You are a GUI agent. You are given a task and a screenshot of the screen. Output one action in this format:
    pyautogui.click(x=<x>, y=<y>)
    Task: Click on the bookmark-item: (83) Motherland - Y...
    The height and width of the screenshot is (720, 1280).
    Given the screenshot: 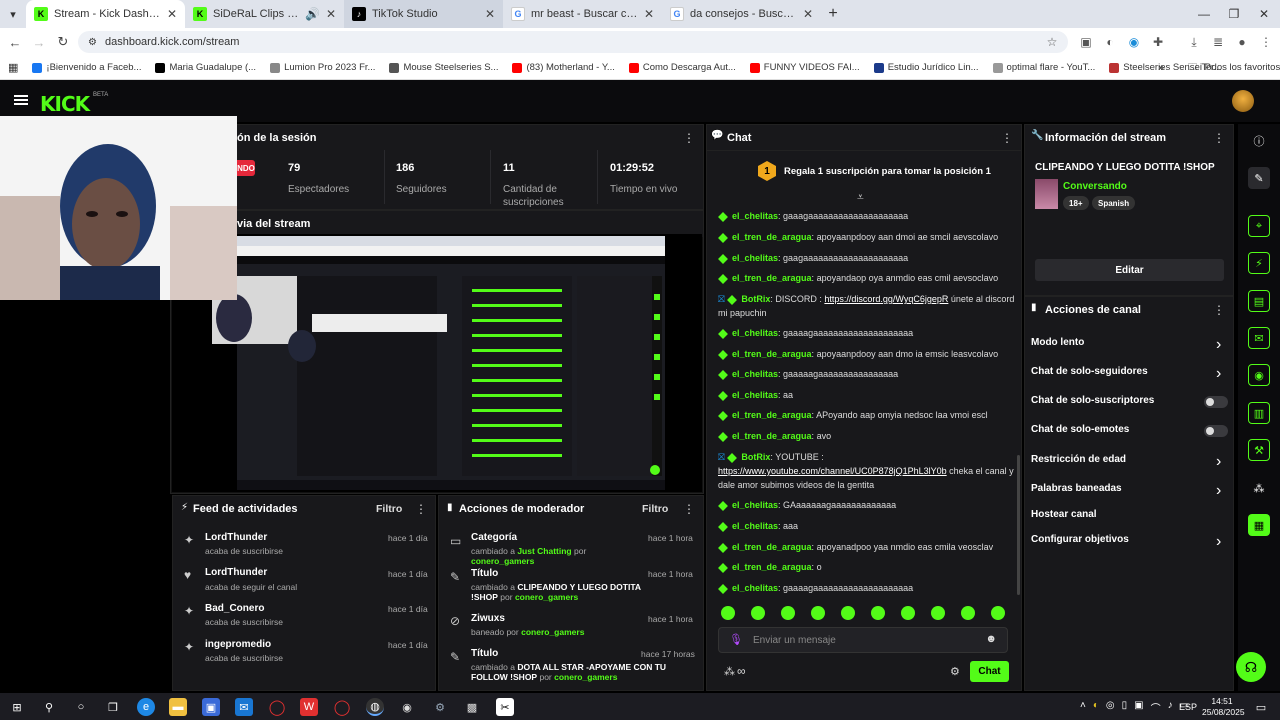 What is the action you would take?
    pyautogui.click(x=563, y=67)
    